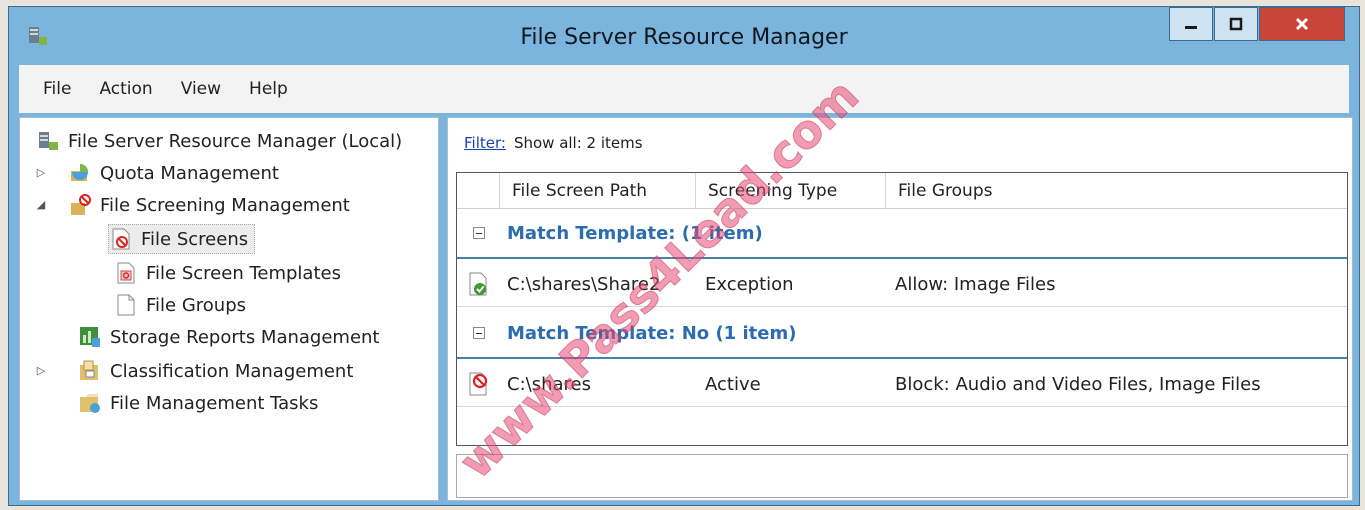 The width and height of the screenshot is (1365, 510). I want to click on tree-item-label: Quota Management, so click(189, 173).